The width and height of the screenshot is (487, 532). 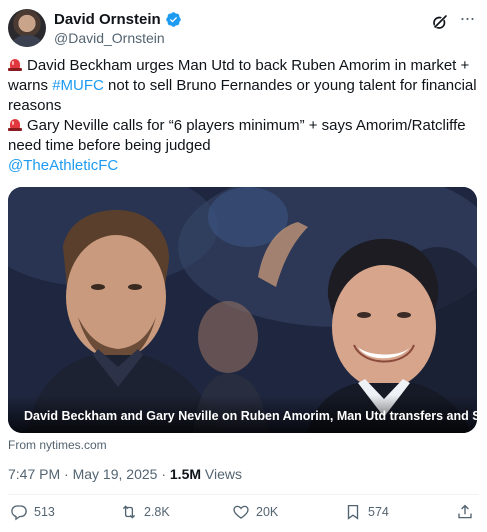 I want to click on tweet-date: May 19, 2025, so click(x=115, y=474).